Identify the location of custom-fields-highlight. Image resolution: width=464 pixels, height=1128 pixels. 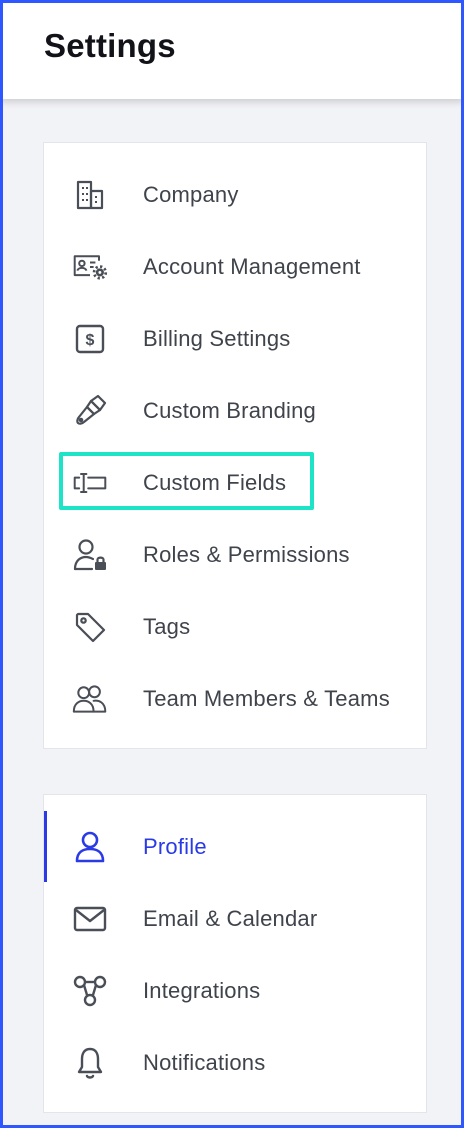
(186, 481).